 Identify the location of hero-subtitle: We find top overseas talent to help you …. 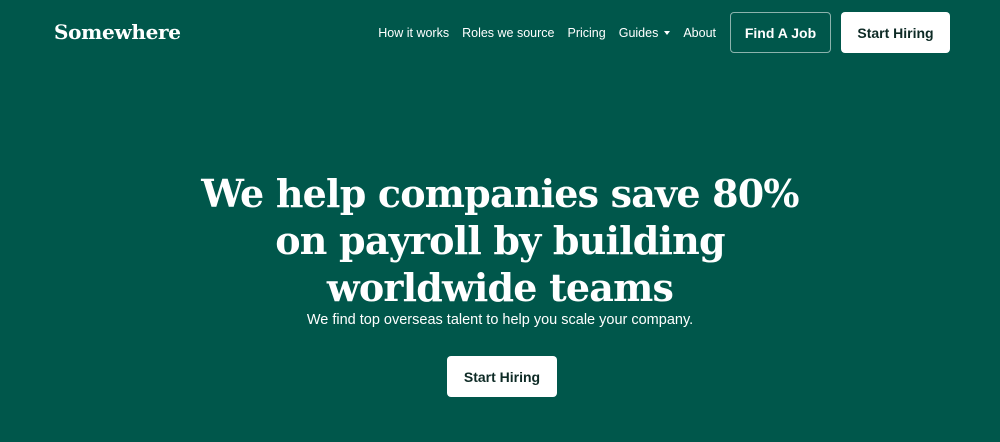
(500, 320).